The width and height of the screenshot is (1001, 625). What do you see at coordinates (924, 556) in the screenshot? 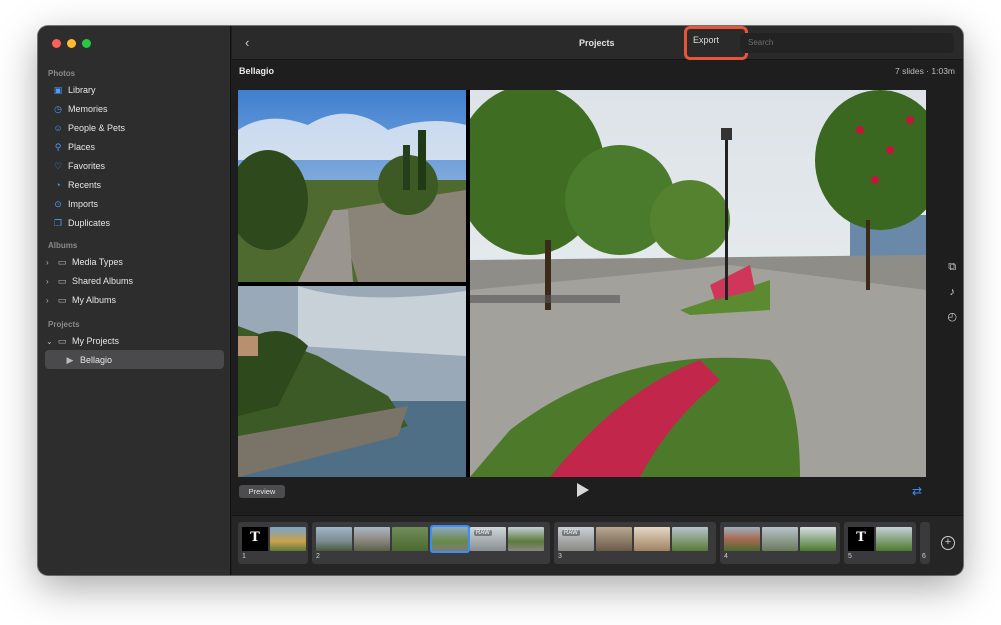
I see `group-number: 6` at bounding box center [924, 556].